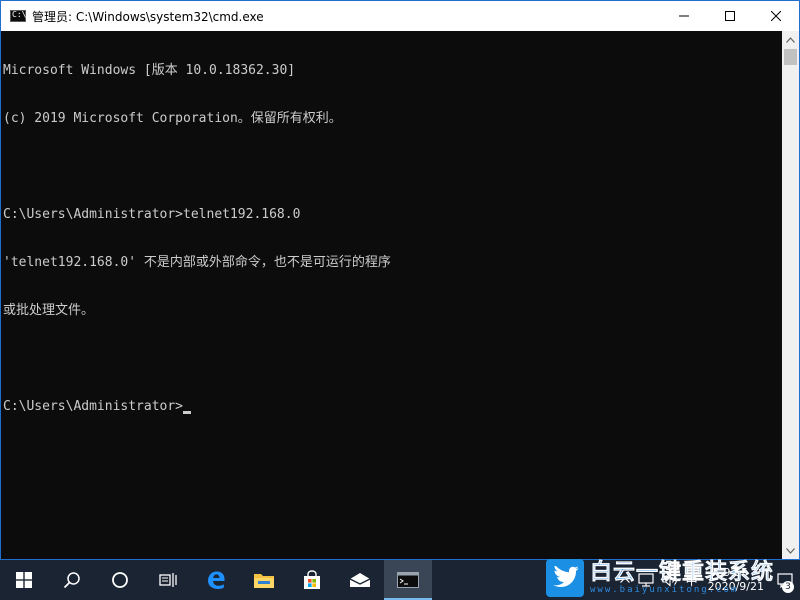  What do you see at coordinates (736, 572) in the screenshot?
I see `clock-time: 9:55` at bounding box center [736, 572].